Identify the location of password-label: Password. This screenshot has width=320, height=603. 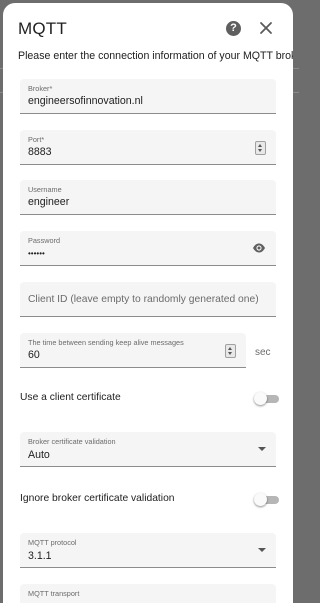
(44, 240).